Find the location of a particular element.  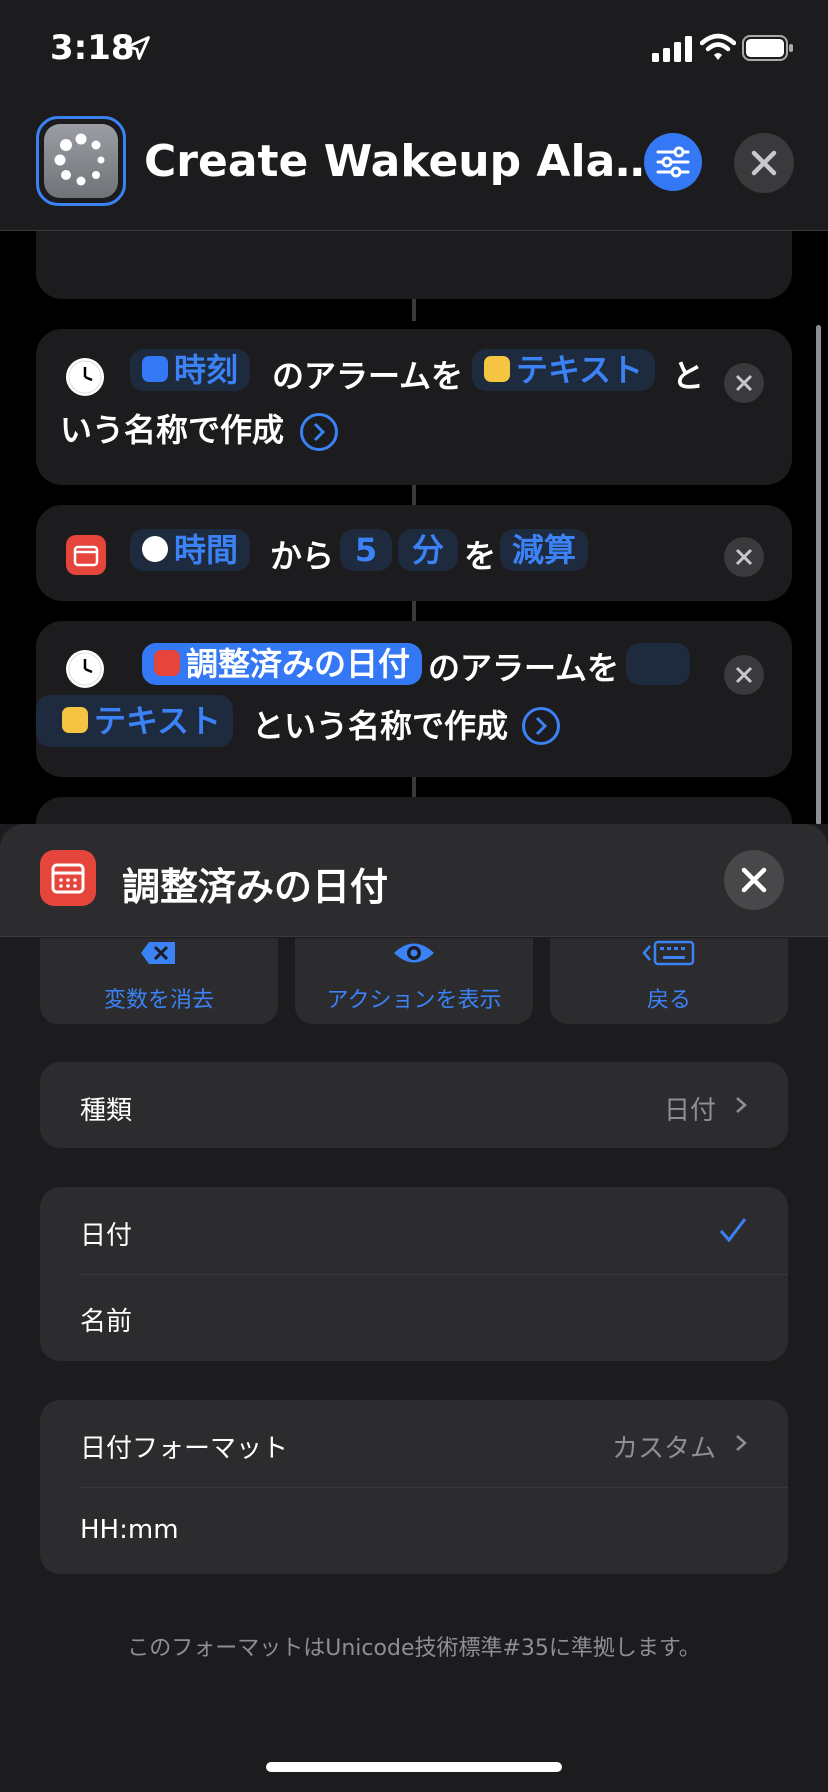

date-format-group: 日付フォーマット カスタム HH:mm is located at coordinates (414, 1487).